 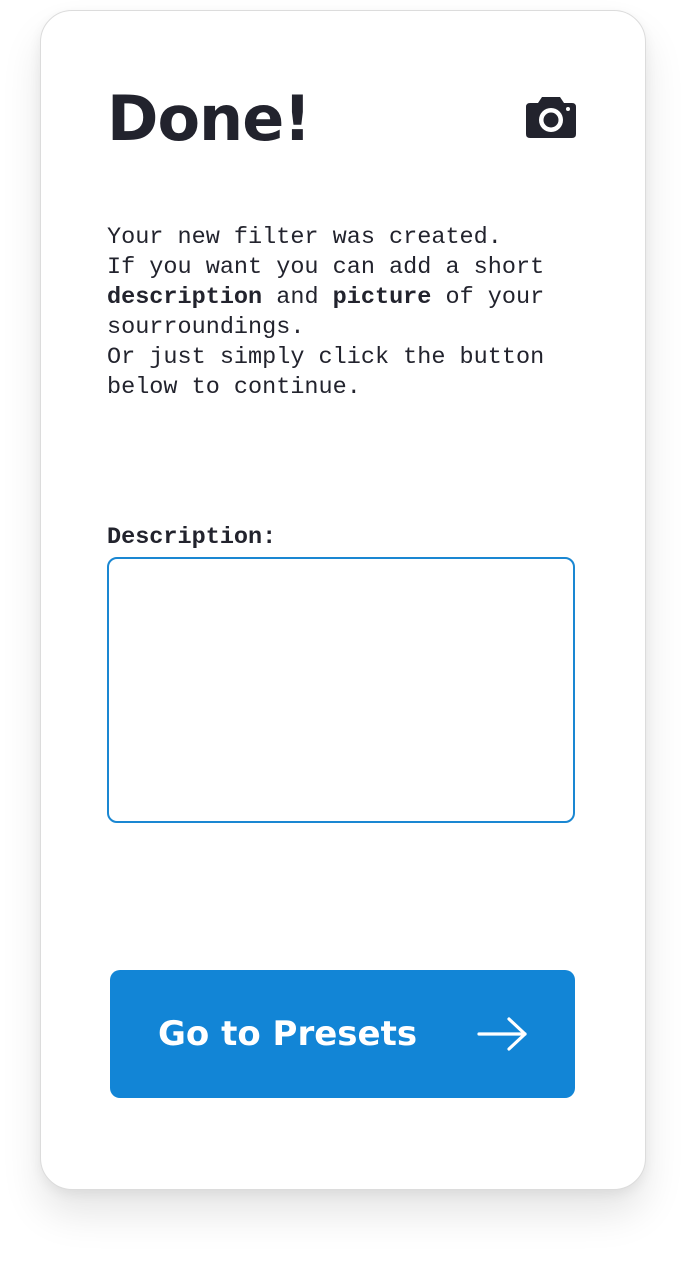 What do you see at coordinates (502, 1034) in the screenshot?
I see `arrow-right-icon` at bounding box center [502, 1034].